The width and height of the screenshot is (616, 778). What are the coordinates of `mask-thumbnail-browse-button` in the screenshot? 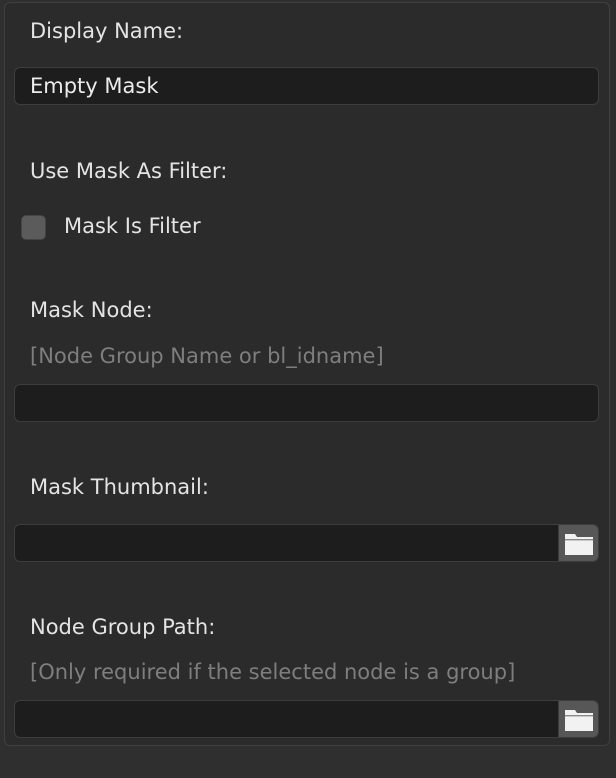 It's located at (578, 543).